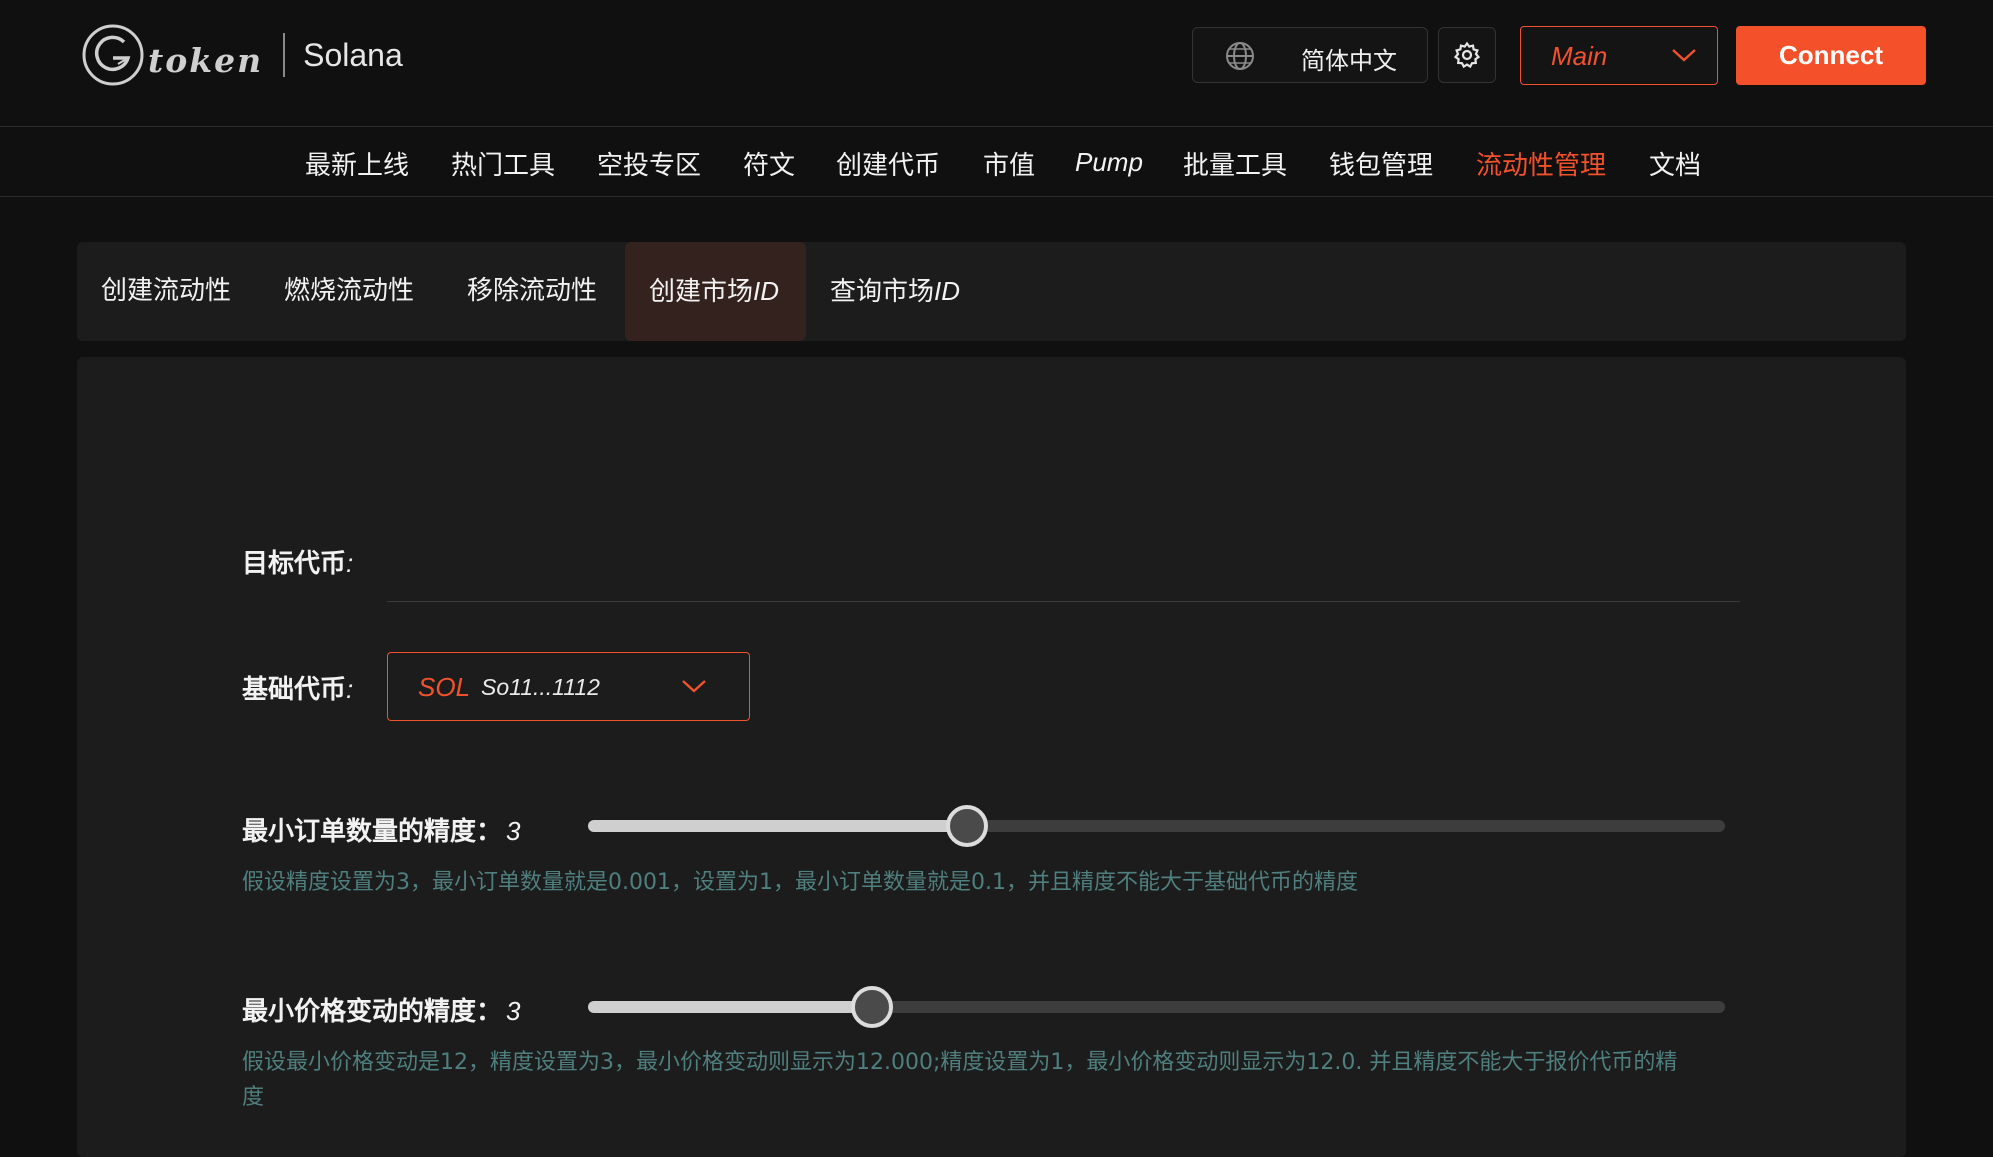 Image resolution: width=1993 pixels, height=1157 pixels. What do you see at coordinates (206, 60) in the screenshot?
I see `logo-wordmark: token` at bounding box center [206, 60].